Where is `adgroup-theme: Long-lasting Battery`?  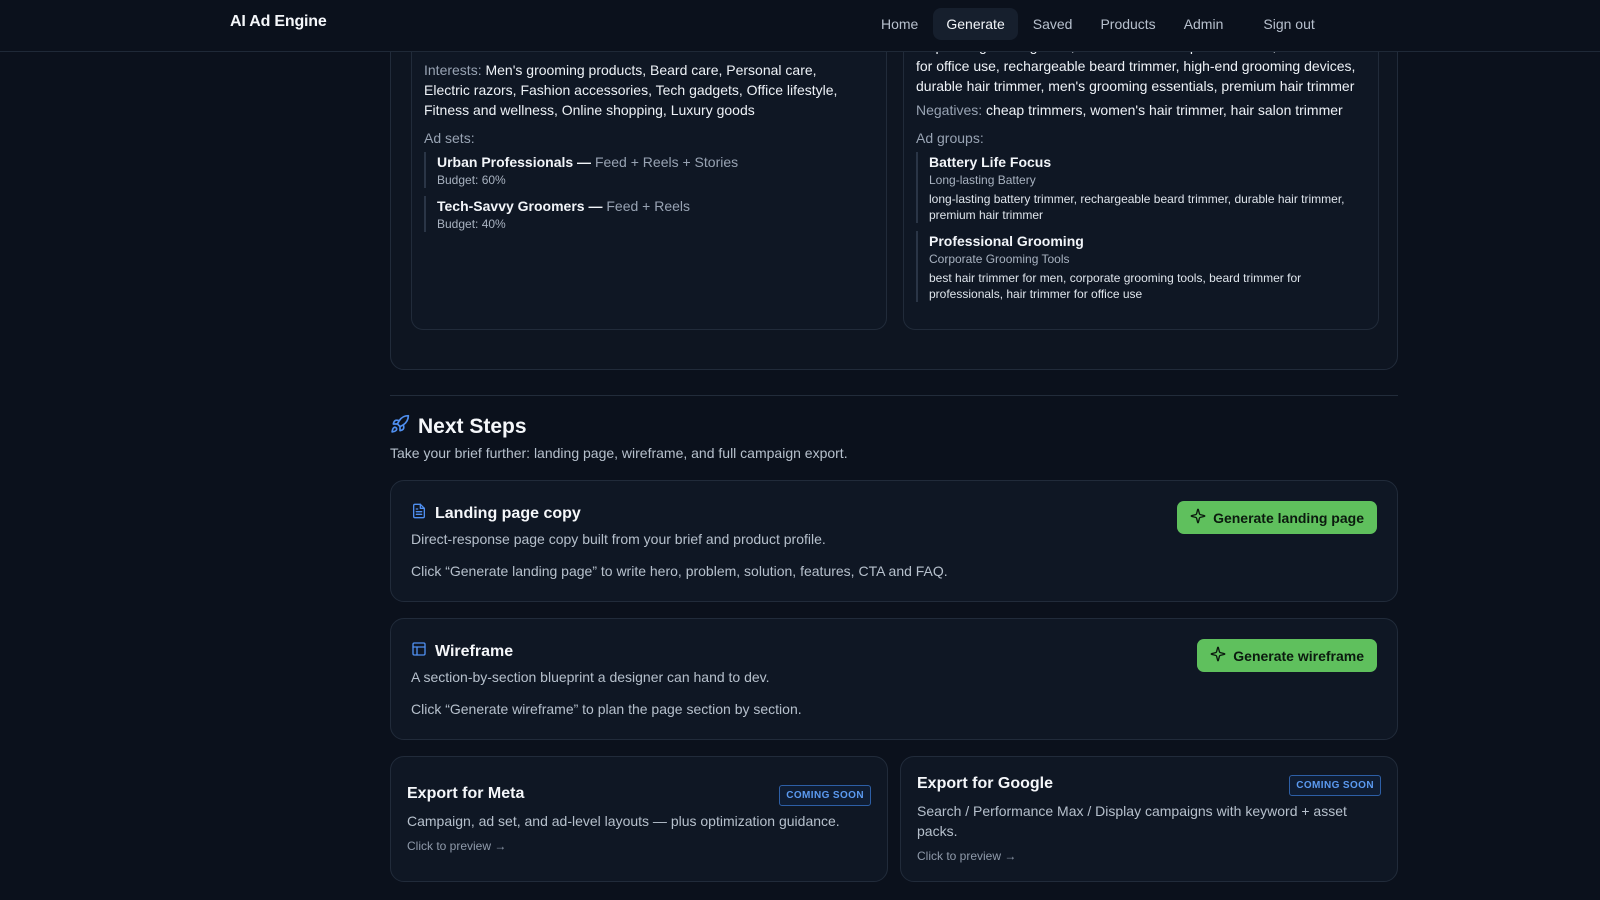 adgroup-theme: Long-lasting Battery is located at coordinates (982, 180).